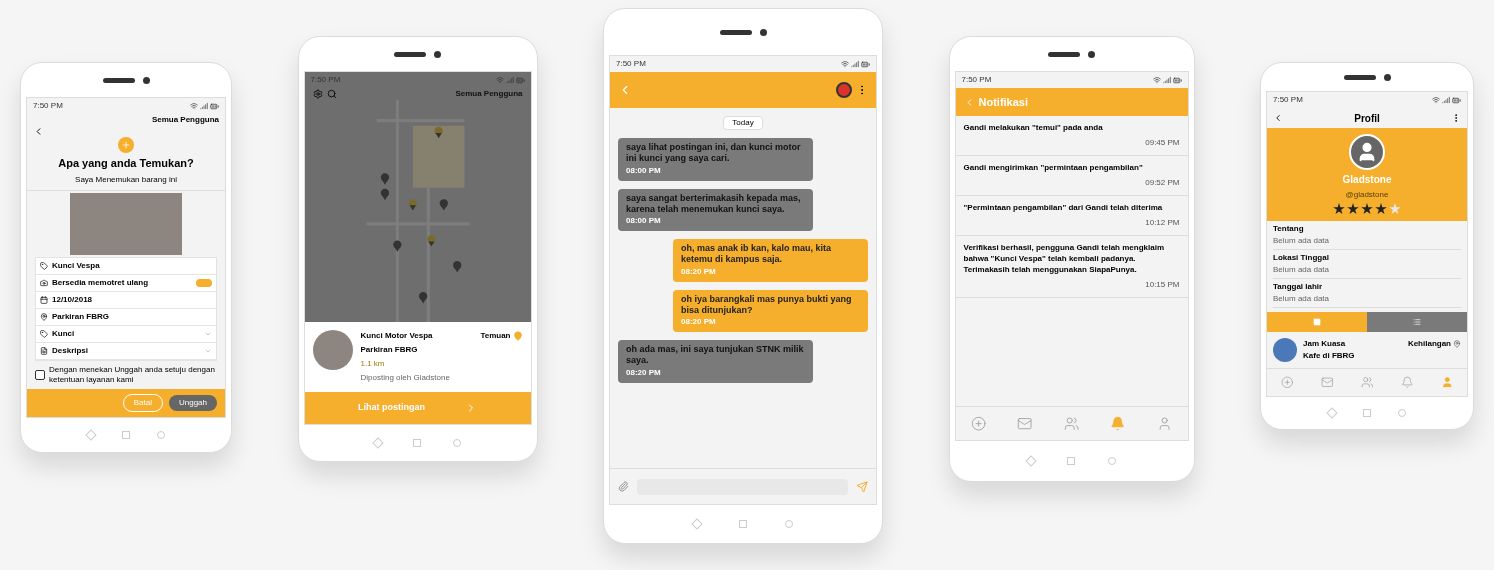 This screenshot has width=1494, height=570. What do you see at coordinates (495, 336) in the screenshot?
I see `type-label: Temuan` at bounding box center [495, 336].